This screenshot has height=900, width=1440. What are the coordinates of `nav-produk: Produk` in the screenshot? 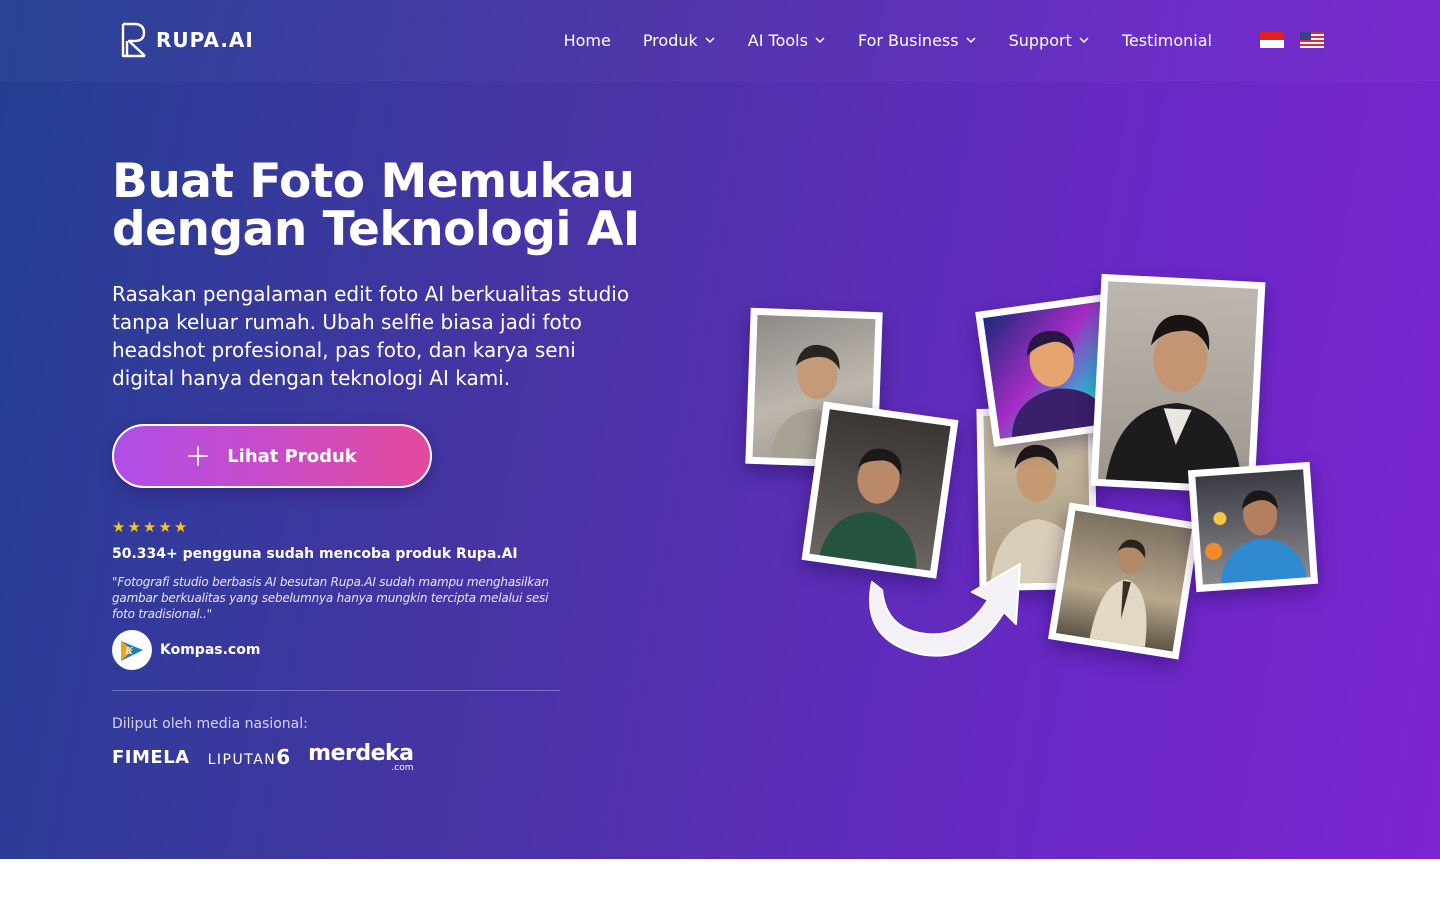 It's located at (679, 40).